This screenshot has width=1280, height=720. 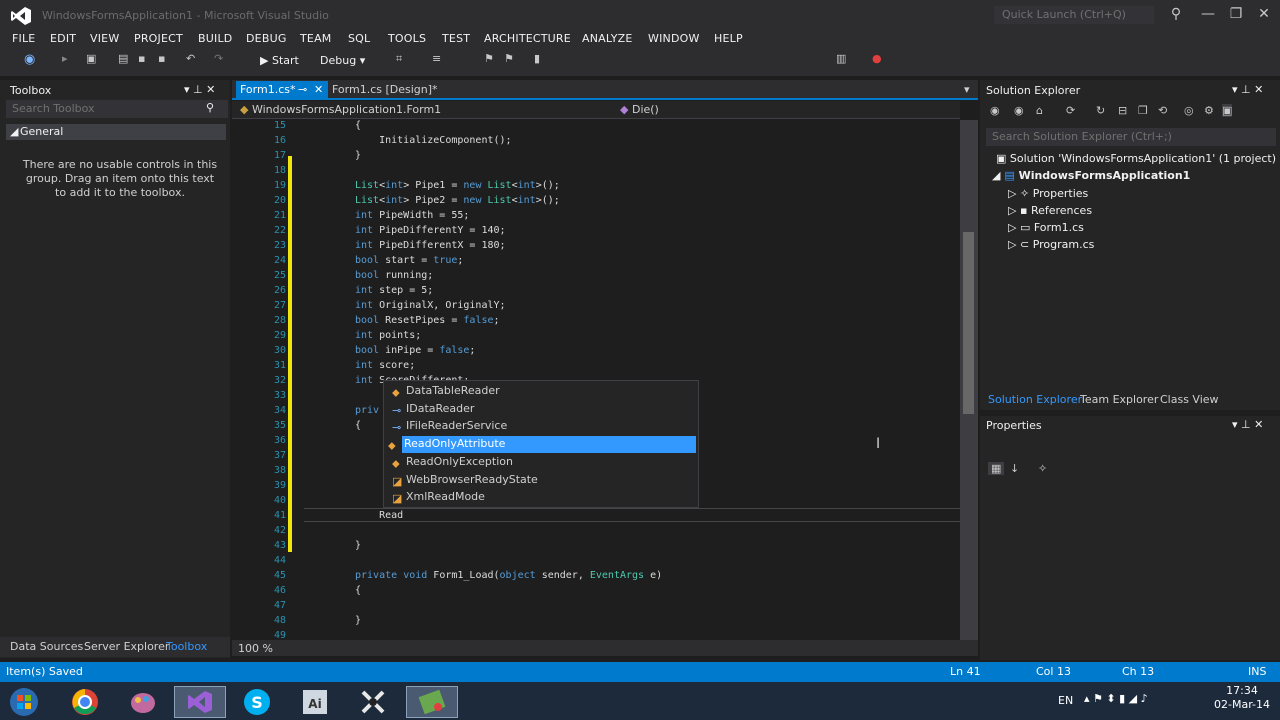 What do you see at coordinates (967, 89) in the screenshot?
I see `tab-overflow-icon: ▾` at bounding box center [967, 89].